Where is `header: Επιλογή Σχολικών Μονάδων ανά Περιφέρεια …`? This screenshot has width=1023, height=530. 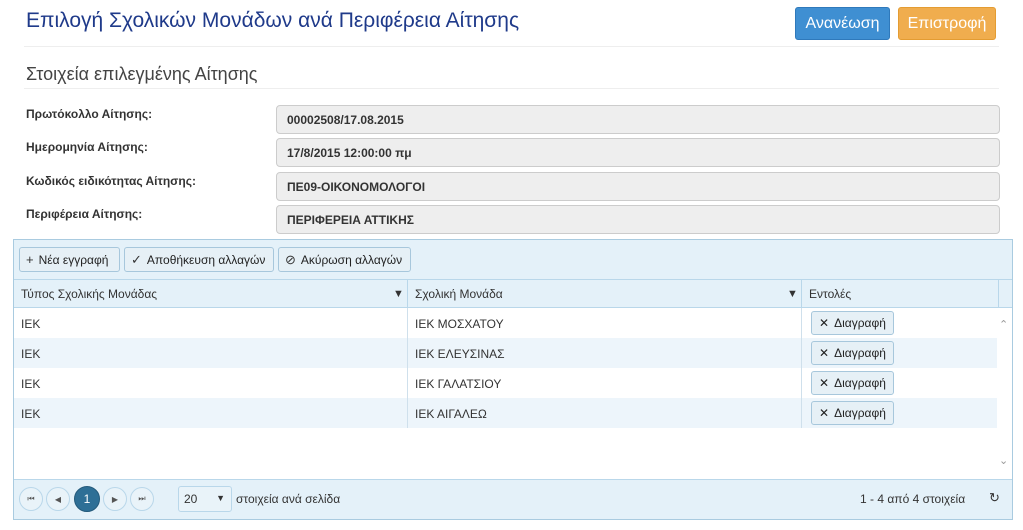 header: Επιλογή Σχολικών Μονάδων ανά Περιφέρεια … is located at coordinates (511, 22).